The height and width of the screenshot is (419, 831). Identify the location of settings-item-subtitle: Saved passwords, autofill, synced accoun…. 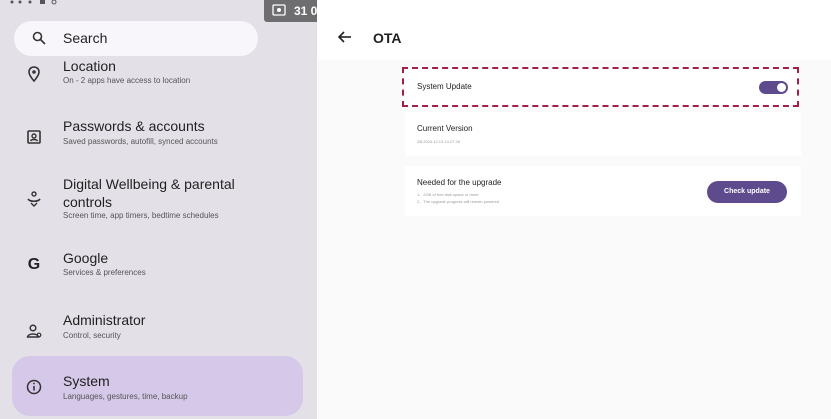
(140, 141).